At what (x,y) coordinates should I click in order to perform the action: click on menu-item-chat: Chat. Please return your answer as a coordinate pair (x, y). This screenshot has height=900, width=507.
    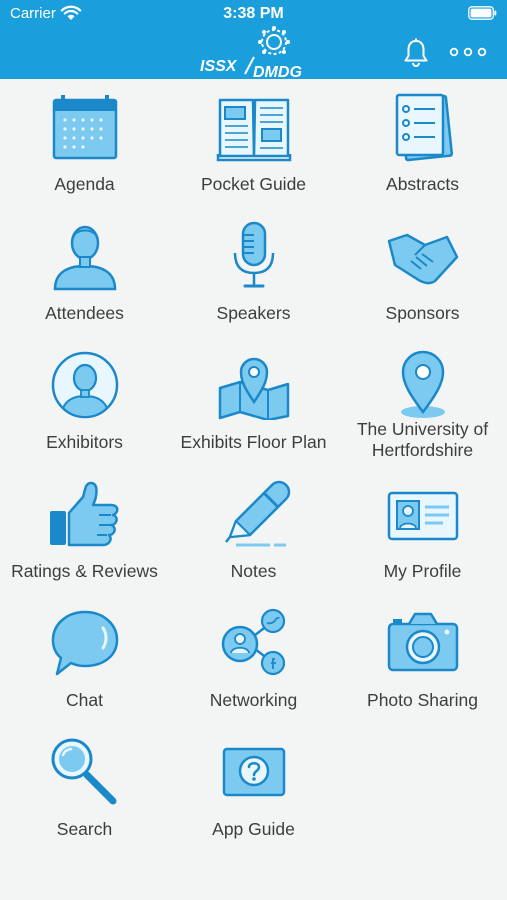
    Looking at the image, I should click on (84, 659).